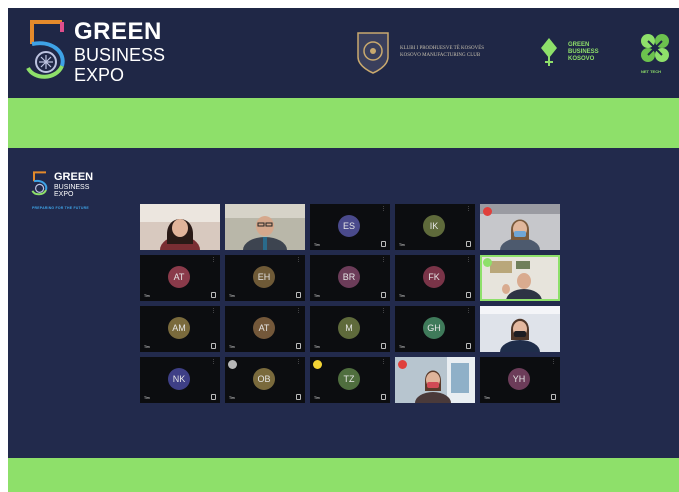 The image size is (679, 492). What do you see at coordinates (72, 187) in the screenshot?
I see `sidebar-logo-line-2: BUSINESS` at bounding box center [72, 187].